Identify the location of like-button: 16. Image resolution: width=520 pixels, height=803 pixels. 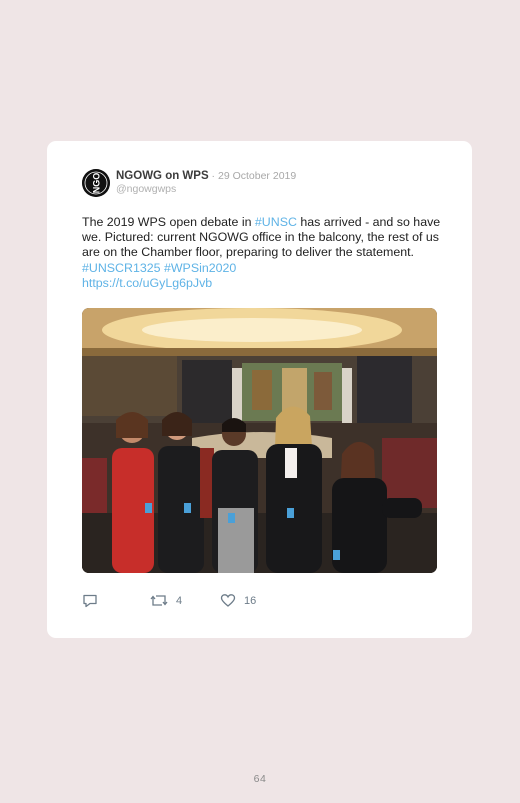
(238, 600).